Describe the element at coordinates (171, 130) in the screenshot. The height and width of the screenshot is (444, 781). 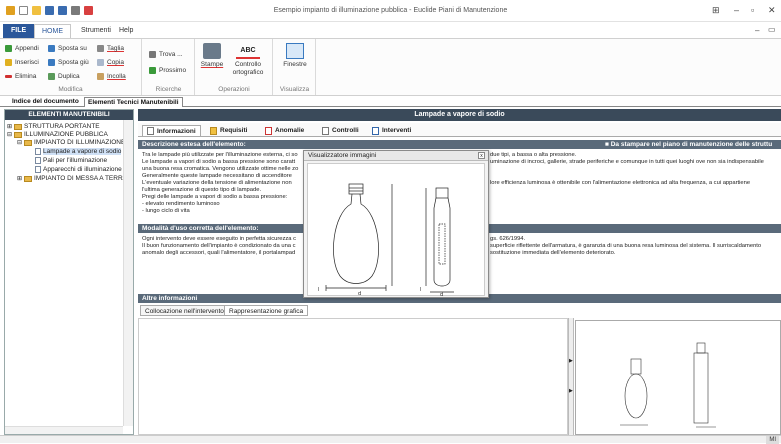
I see `tab-informazioni: Informazioni` at that location.